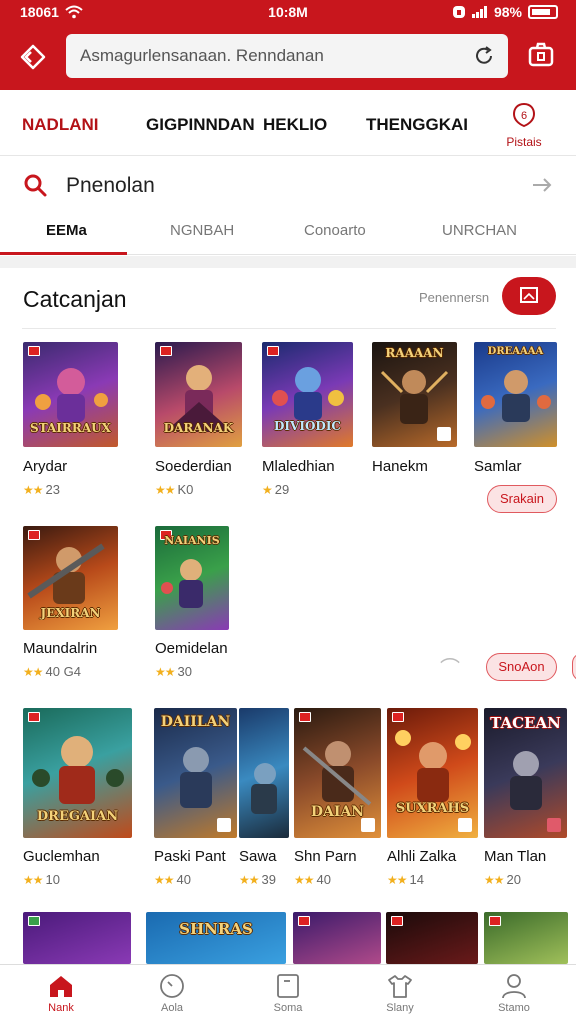 This screenshot has height=1024, width=576. Describe the element at coordinates (515, 394) in the screenshot. I see `game-cover: DREAAAA` at that location.